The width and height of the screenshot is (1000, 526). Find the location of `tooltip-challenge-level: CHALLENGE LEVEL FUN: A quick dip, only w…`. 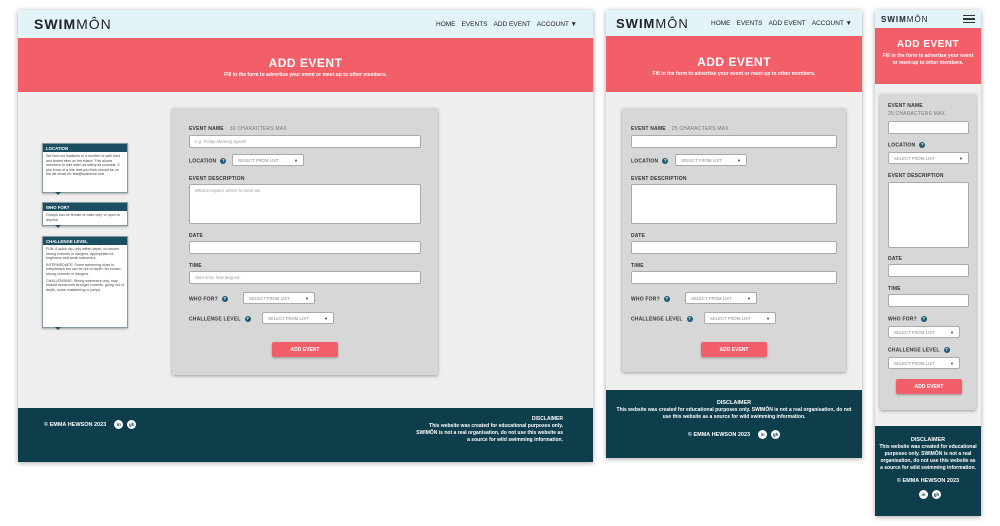

tooltip-challenge-level: CHALLENGE LEVEL FUN: A quick dip, only w… is located at coordinates (85, 283).